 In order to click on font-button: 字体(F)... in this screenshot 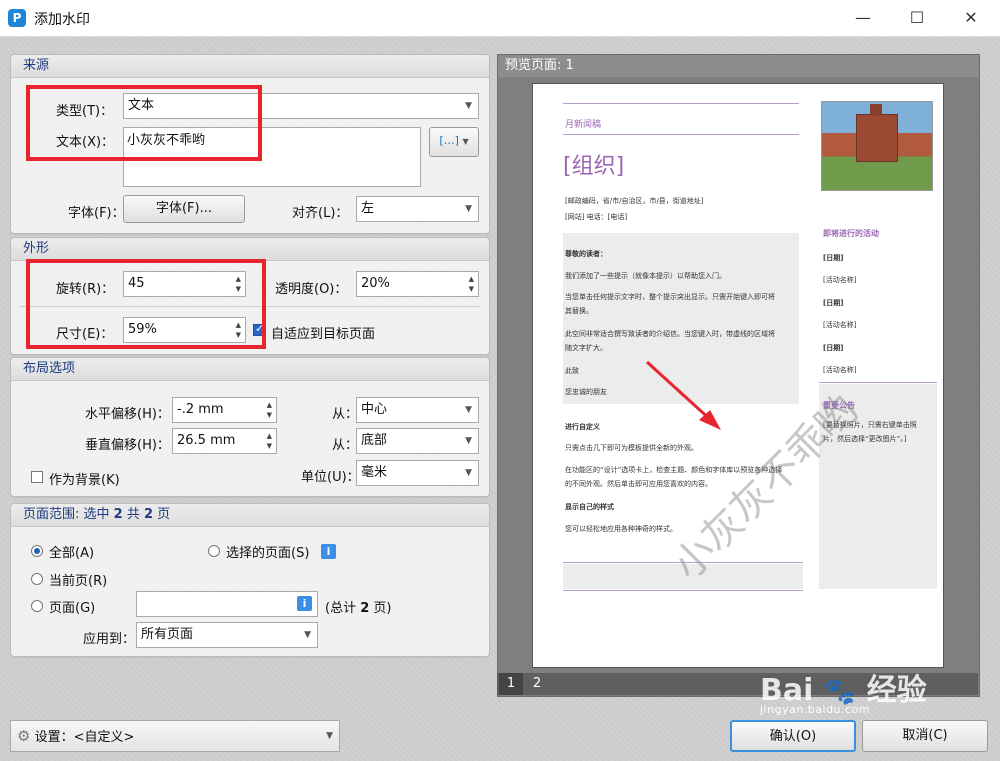, I will do `click(184, 209)`.